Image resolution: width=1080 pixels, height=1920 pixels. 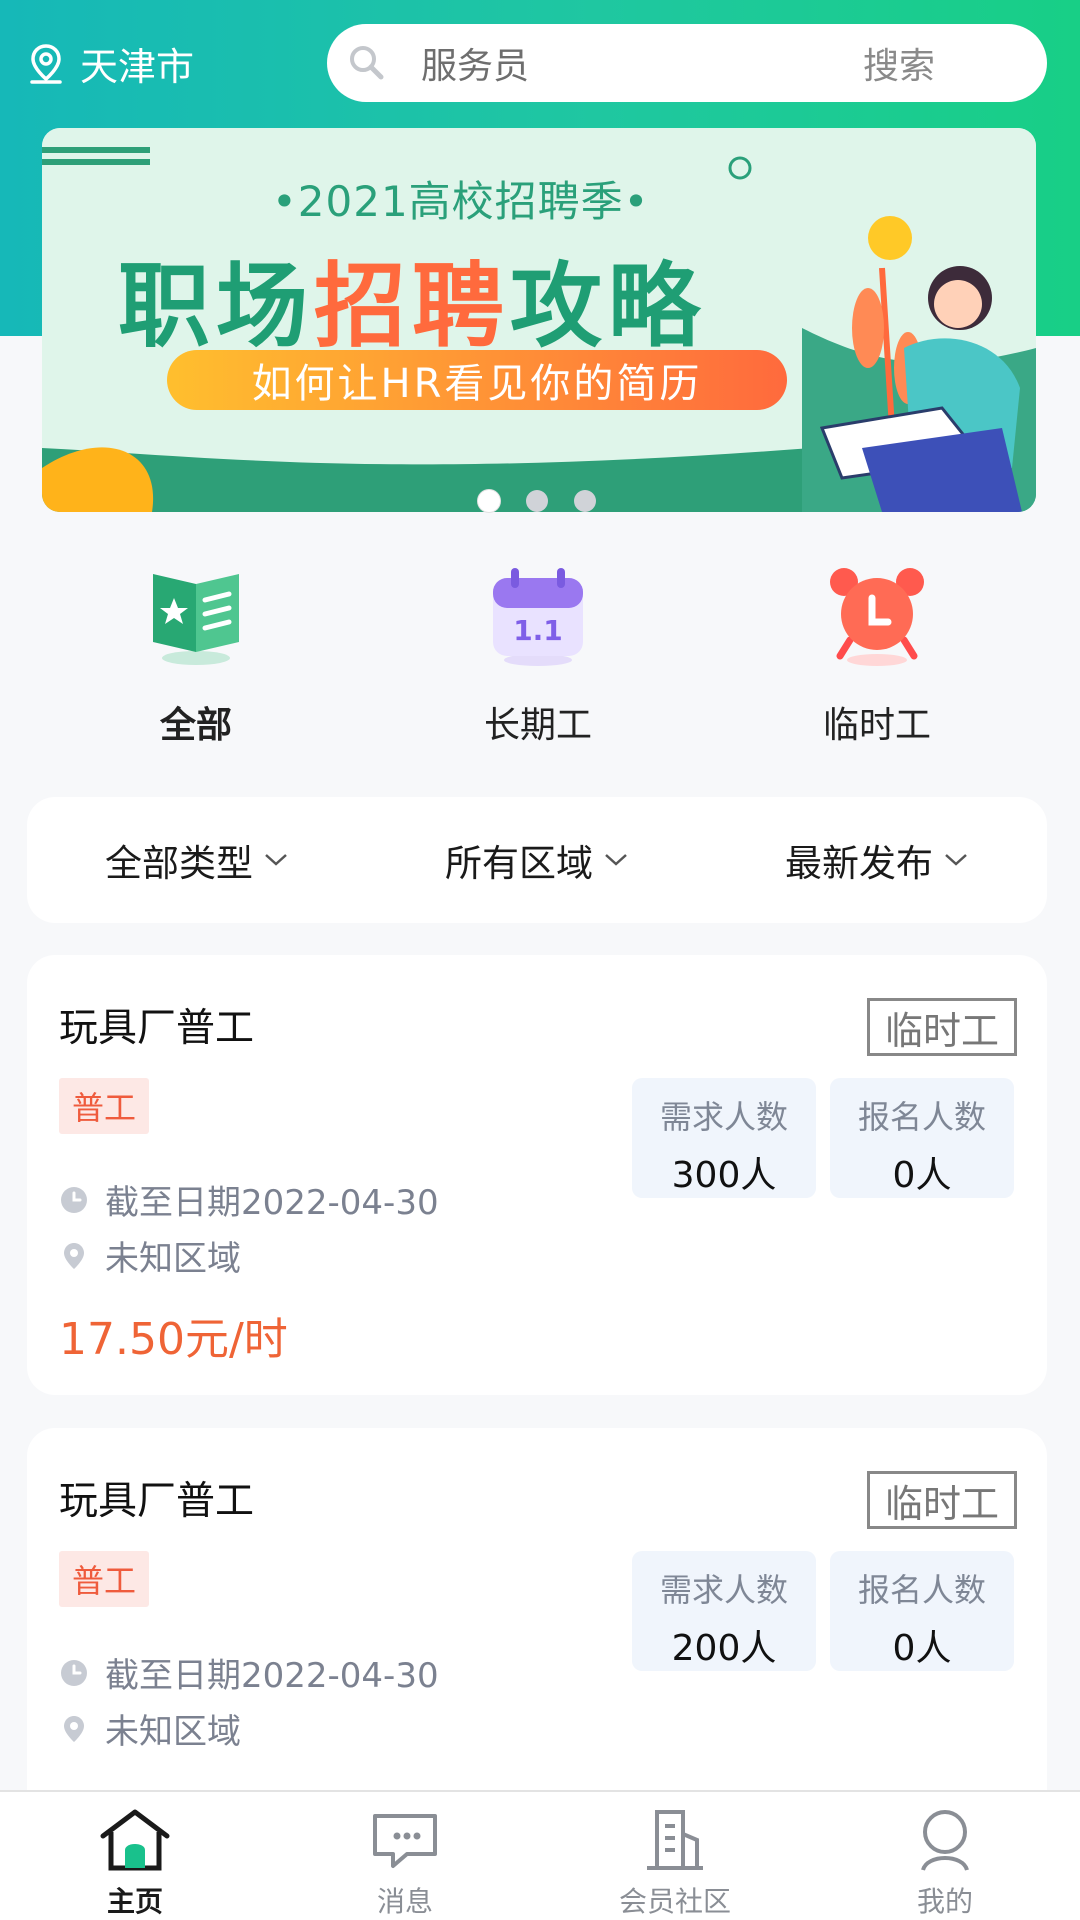 What do you see at coordinates (537, 725) in the screenshot?
I see `category-long-term-label: 长期工` at bounding box center [537, 725].